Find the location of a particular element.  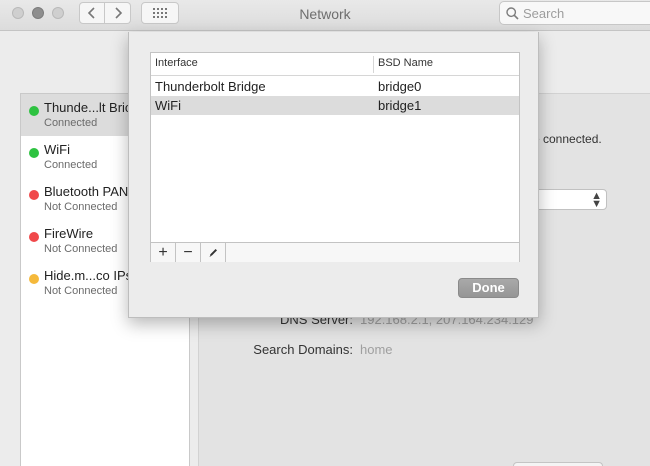

done-button: Done is located at coordinates (488, 288).